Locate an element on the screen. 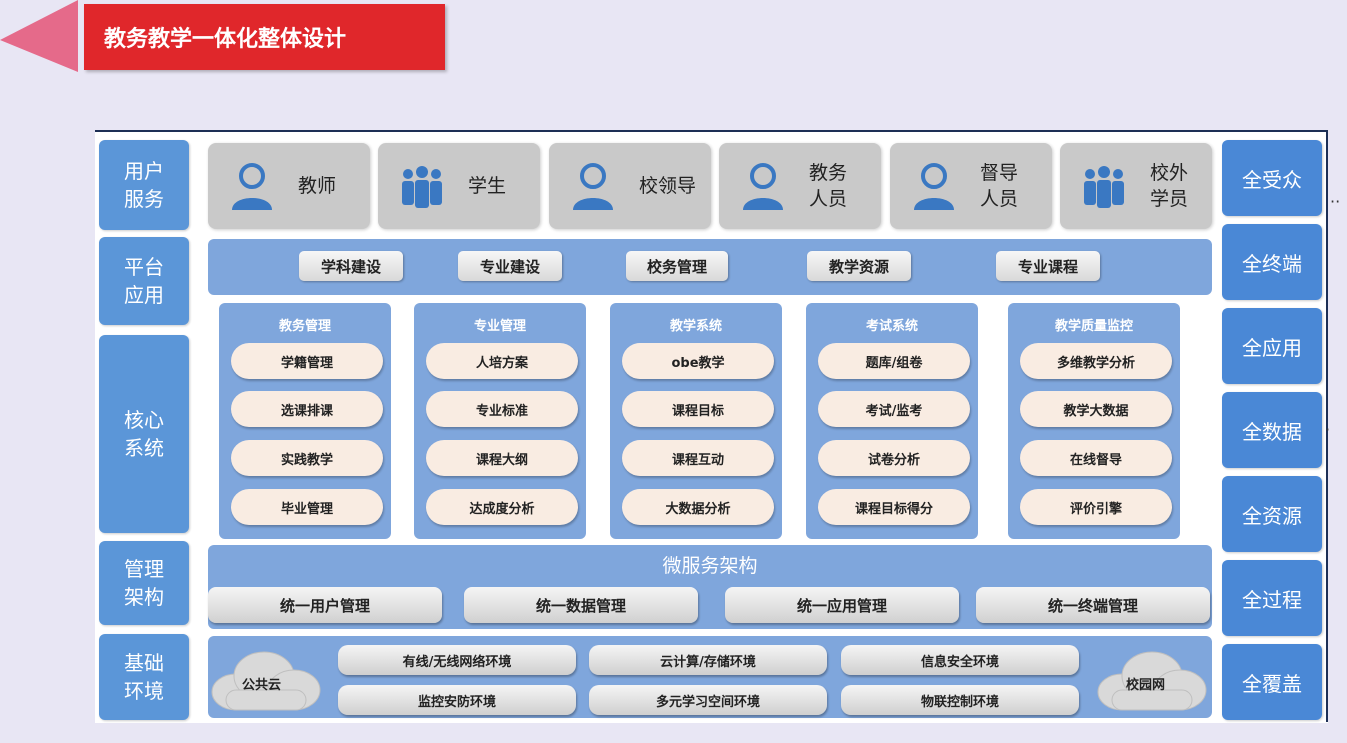 This screenshot has height=743, width=1347. user-card-external-student: 校外 学员 is located at coordinates (1136, 186).